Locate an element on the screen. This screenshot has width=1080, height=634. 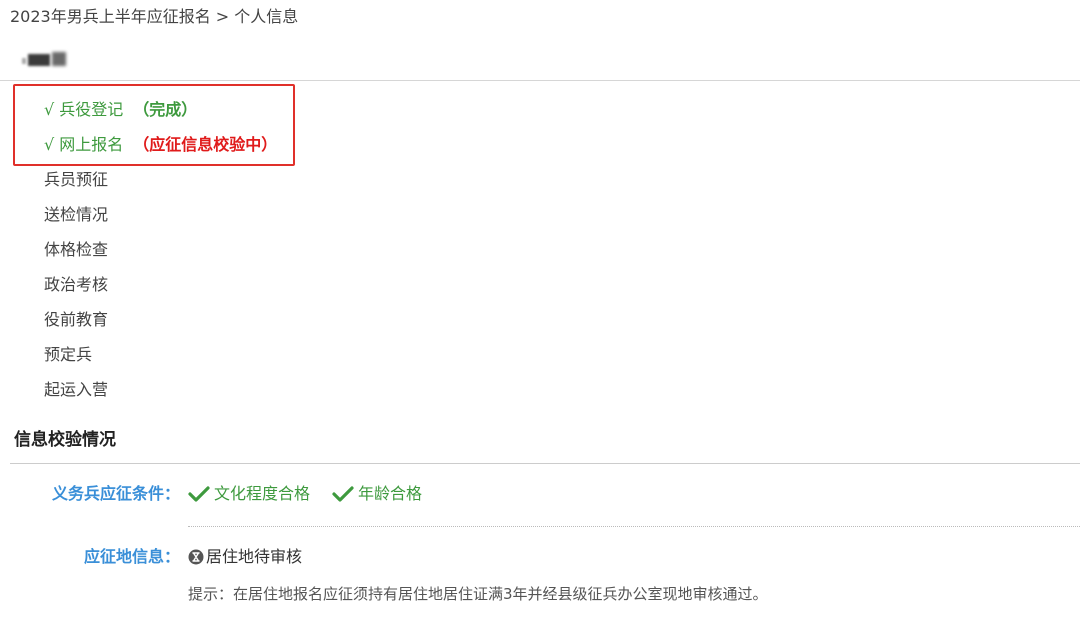
step-label: 体格检查 is located at coordinates (76, 249).